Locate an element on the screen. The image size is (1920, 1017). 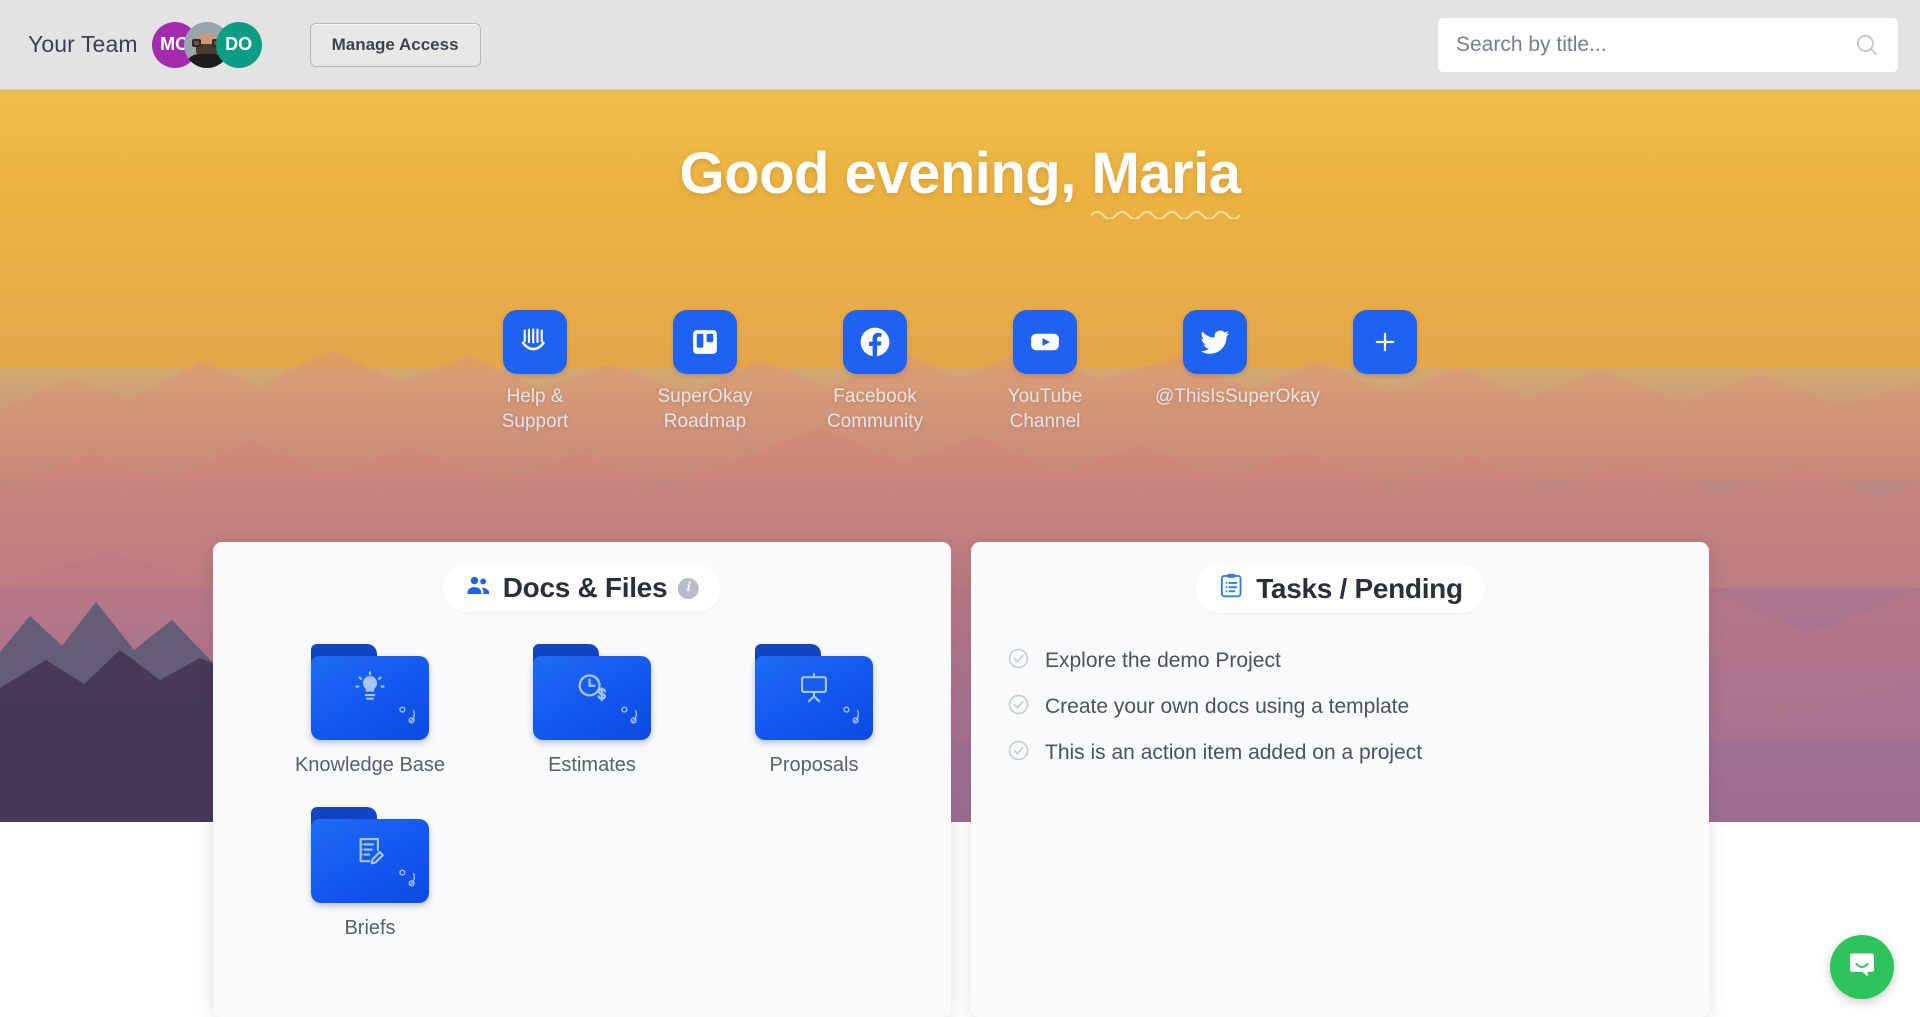
folder-proposals: Proposals is located at coordinates (814, 710).